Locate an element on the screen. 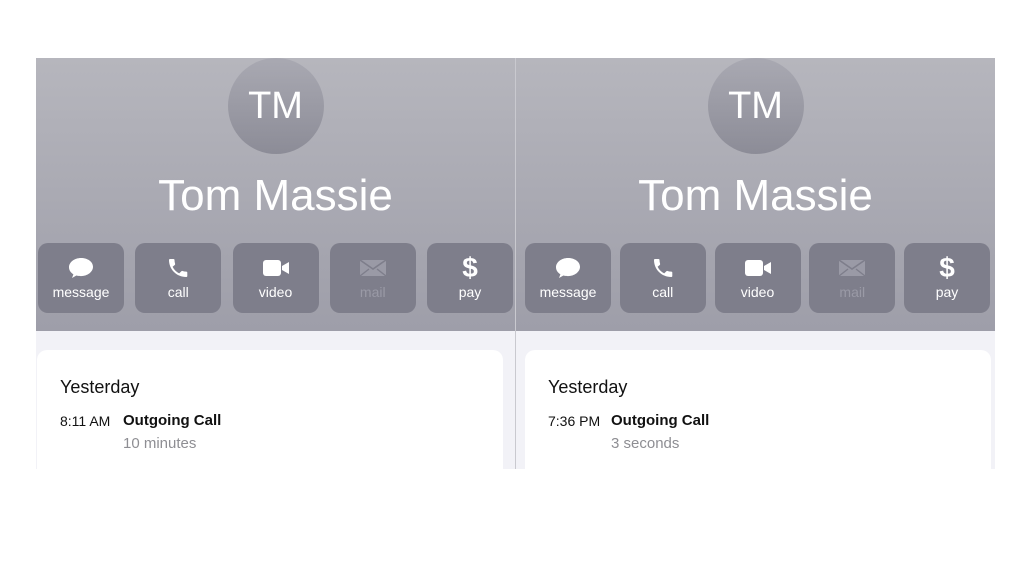  call-duration: 3 seconds is located at coordinates (645, 443).